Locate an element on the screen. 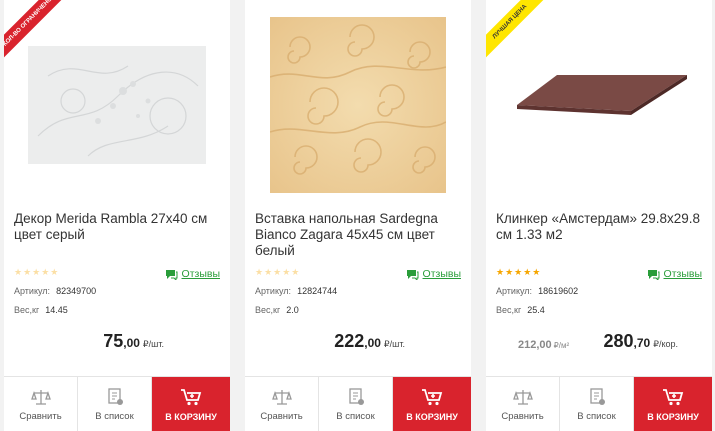  price: 280,70 ₽/кор. is located at coordinates (640, 341).